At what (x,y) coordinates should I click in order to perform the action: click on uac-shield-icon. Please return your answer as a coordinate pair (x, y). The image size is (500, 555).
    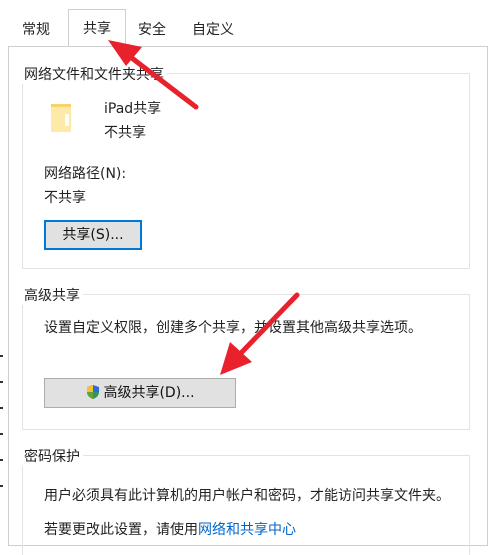
    Looking at the image, I should click on (93, 392).